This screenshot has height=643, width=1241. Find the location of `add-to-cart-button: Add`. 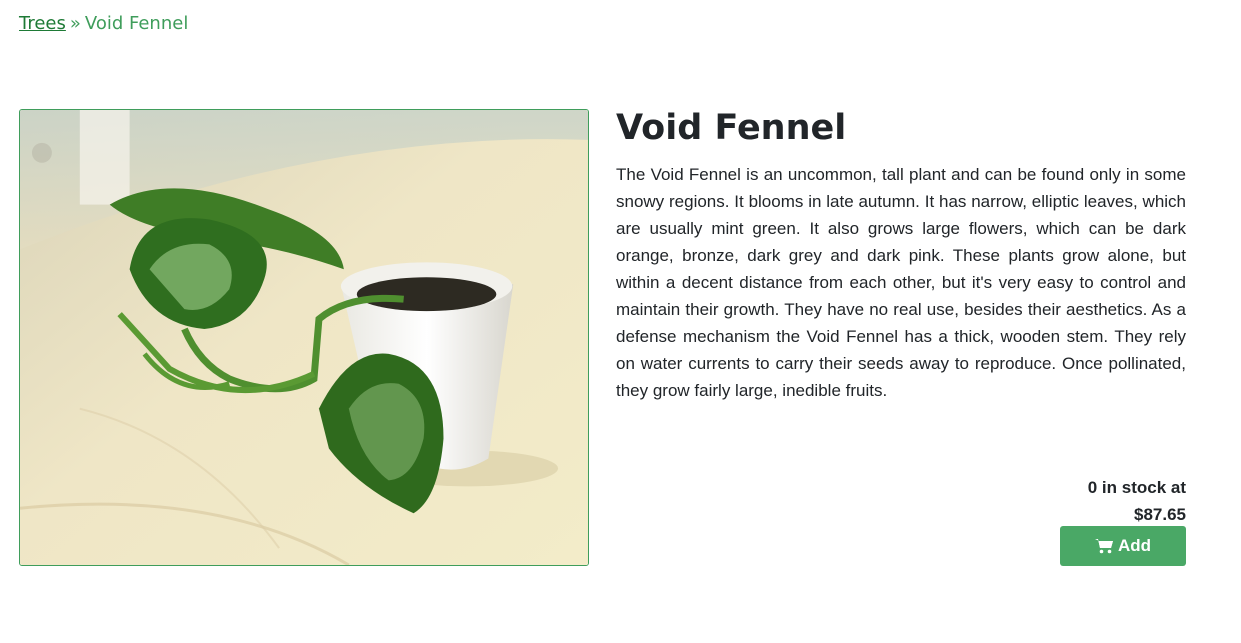

add-to-cart-button: Add is located at coordinates (1123, 546).